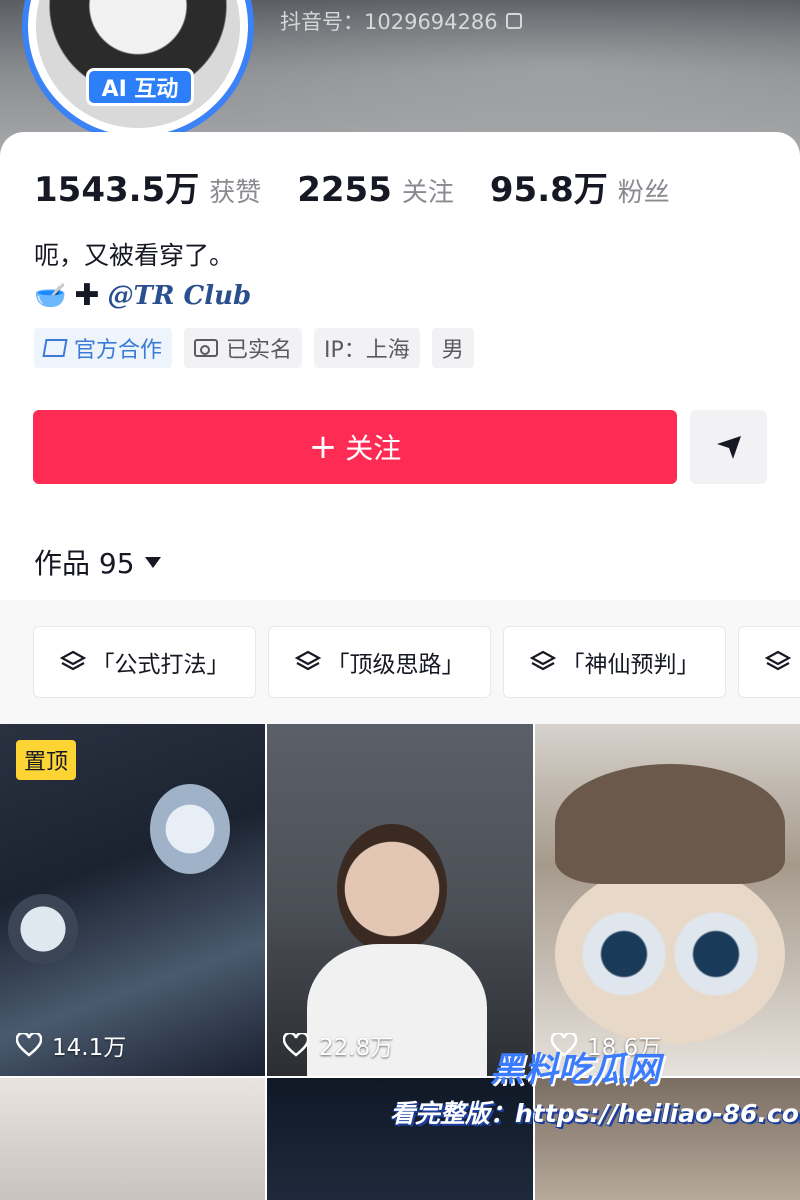 Image resolution: width=800 pixels, height=1200 pixels. I want to click on douyin-id: 抖音号：1029694286, so click(401, 21).